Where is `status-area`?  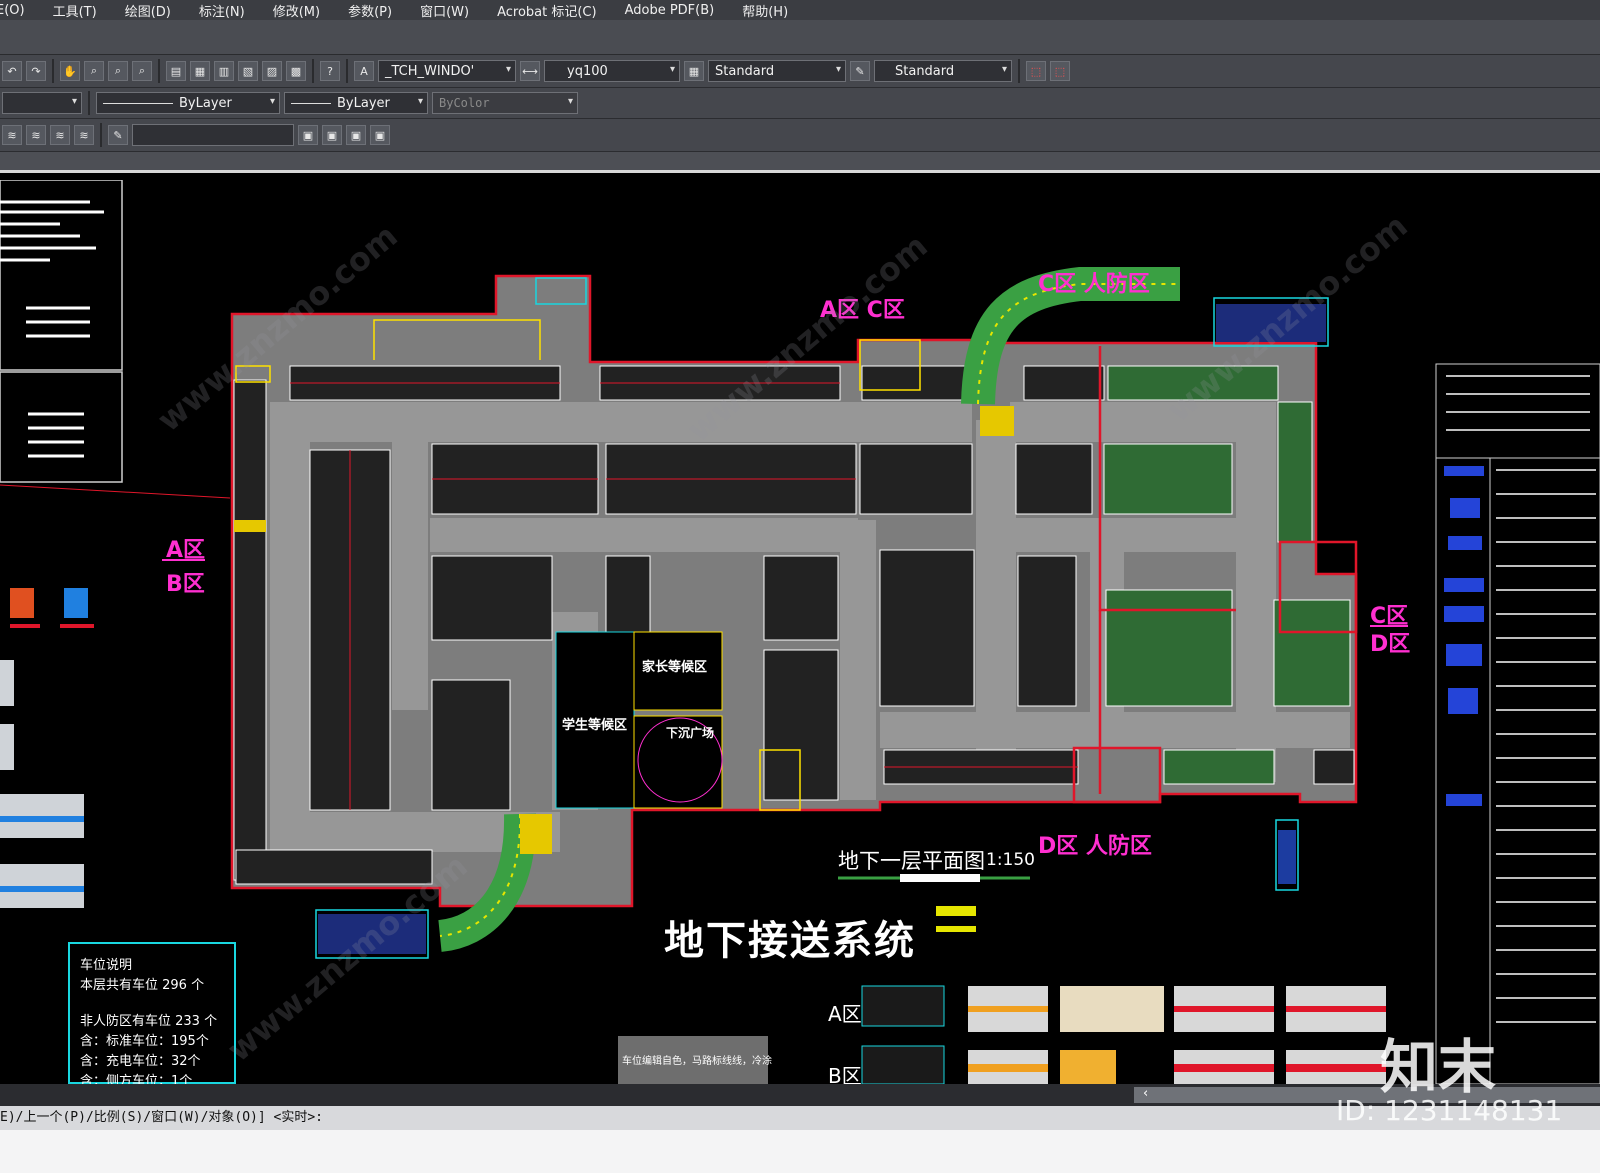 status-area is located at coordinates (800, 1151).